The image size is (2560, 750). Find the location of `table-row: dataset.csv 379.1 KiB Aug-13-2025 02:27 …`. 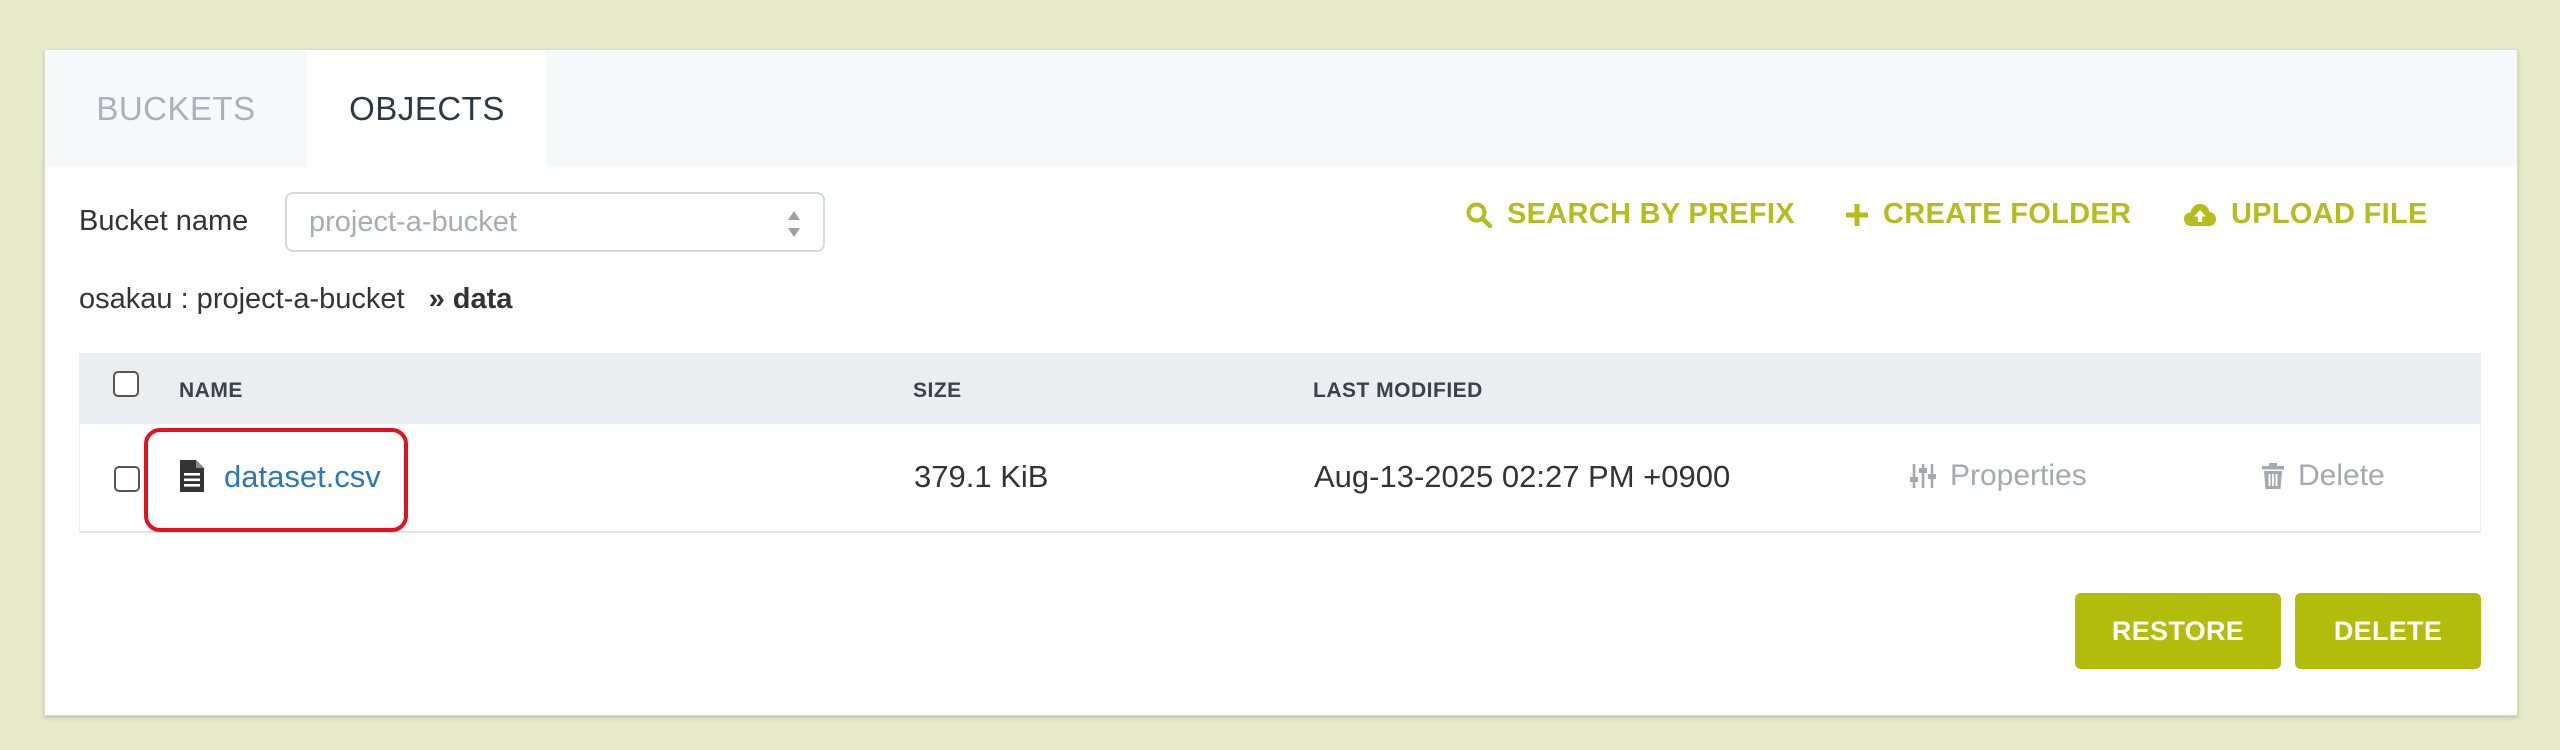

table-row: dataset.csv 379.1 KiB Aug-13-2025 02:27 … is located at coordinates (1280, 478).